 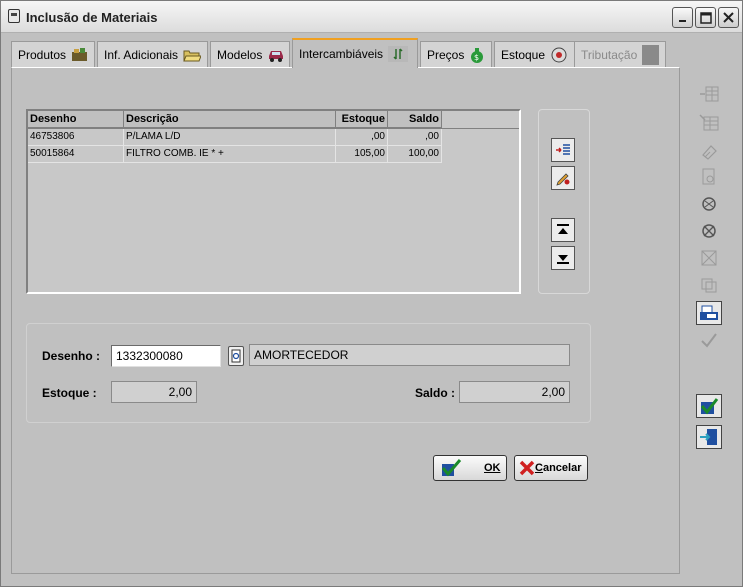 I want to click on copy-toolbar-button, so click(x=709, y=285).